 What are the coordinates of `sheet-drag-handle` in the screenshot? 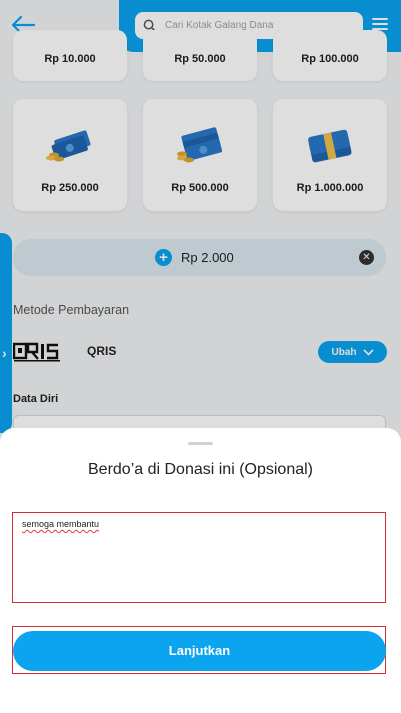 It's located at (200, 443).